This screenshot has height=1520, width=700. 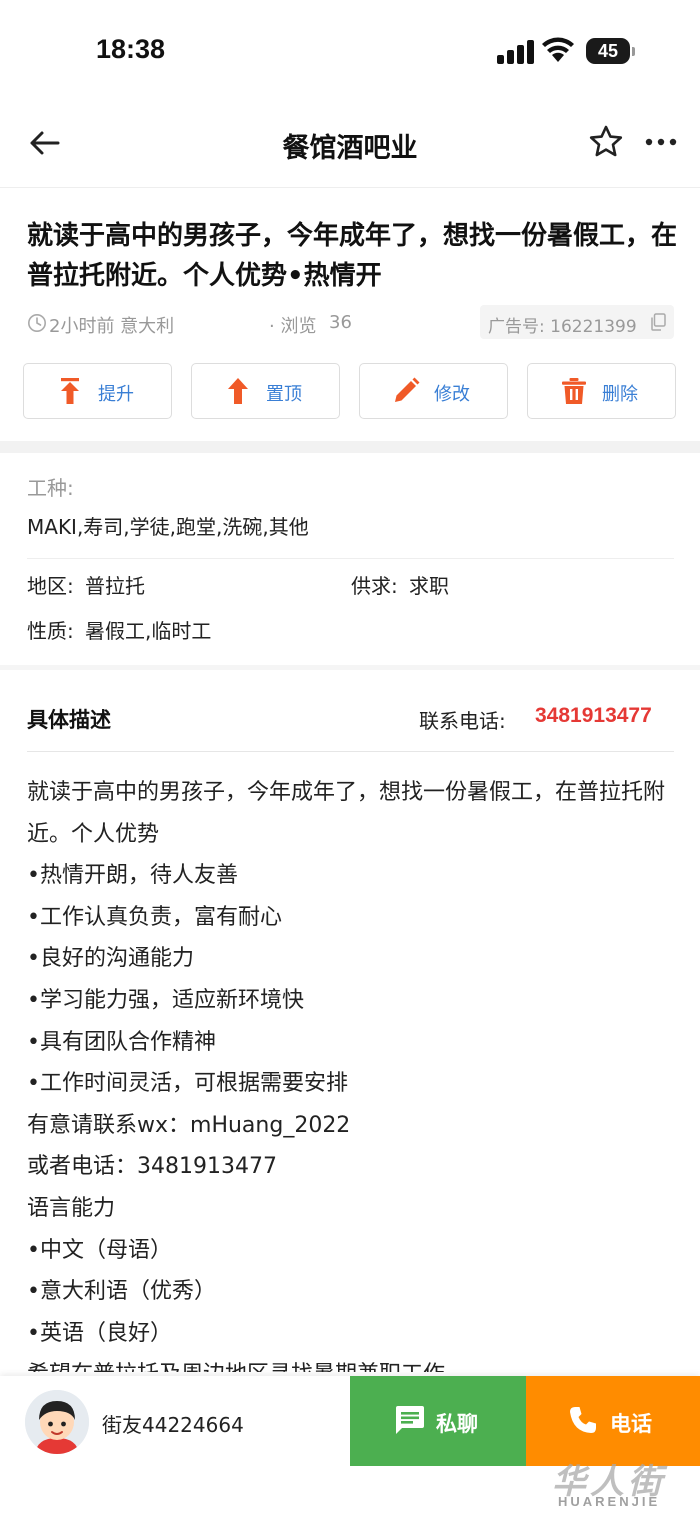 What do you see at coordinates (187, 1084) in the screenshot?
I see `description-line: •工作时间灵活，可根据需要安排` at bounding box center [187, 1084].